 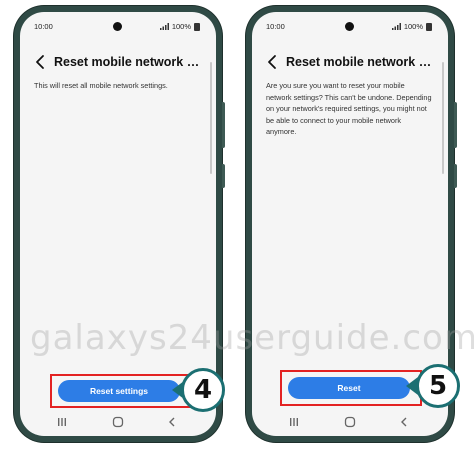 I want to click on watermark: galaxys24userguide.com, so click(x=252, y=338).